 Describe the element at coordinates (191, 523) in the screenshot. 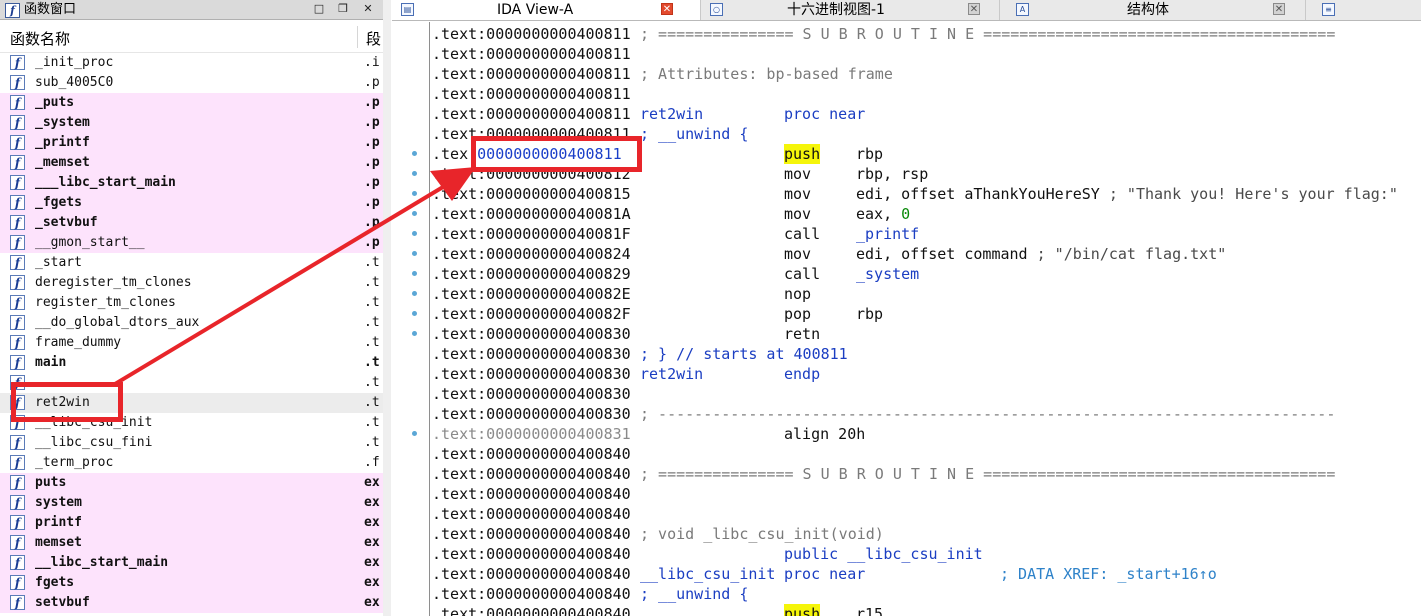

I see `function-row: f printf ex` at that location.